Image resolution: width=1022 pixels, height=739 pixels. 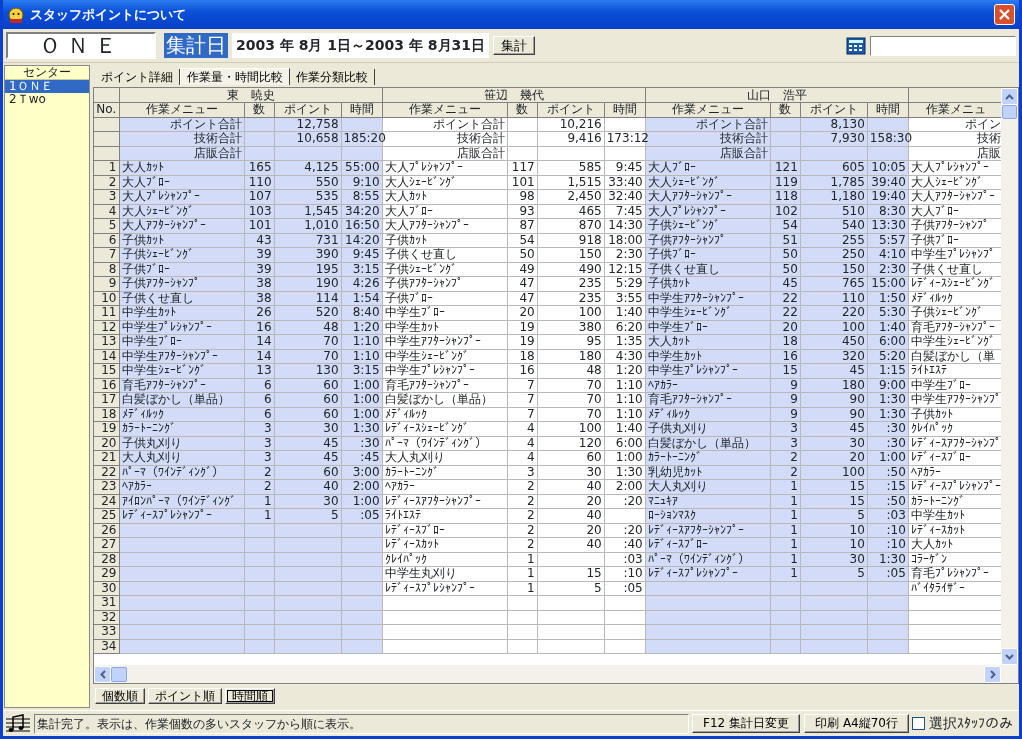 What do you see at coordinates (445, 341) in the screenshot?
I see `table-cell: 中学生ｱﾌﾀｰｼｬﾝﾌﾟｰ` at bounding box center [445, 341].